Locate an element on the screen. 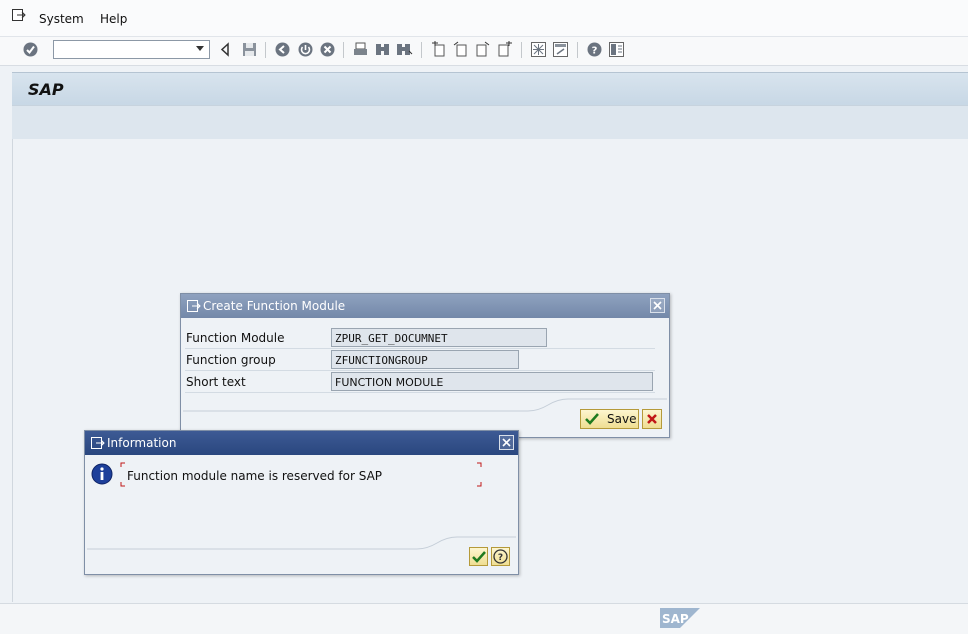 This screenshot has width=968, height=634. command-dropdown-icon is located at coordinates (200, 48).